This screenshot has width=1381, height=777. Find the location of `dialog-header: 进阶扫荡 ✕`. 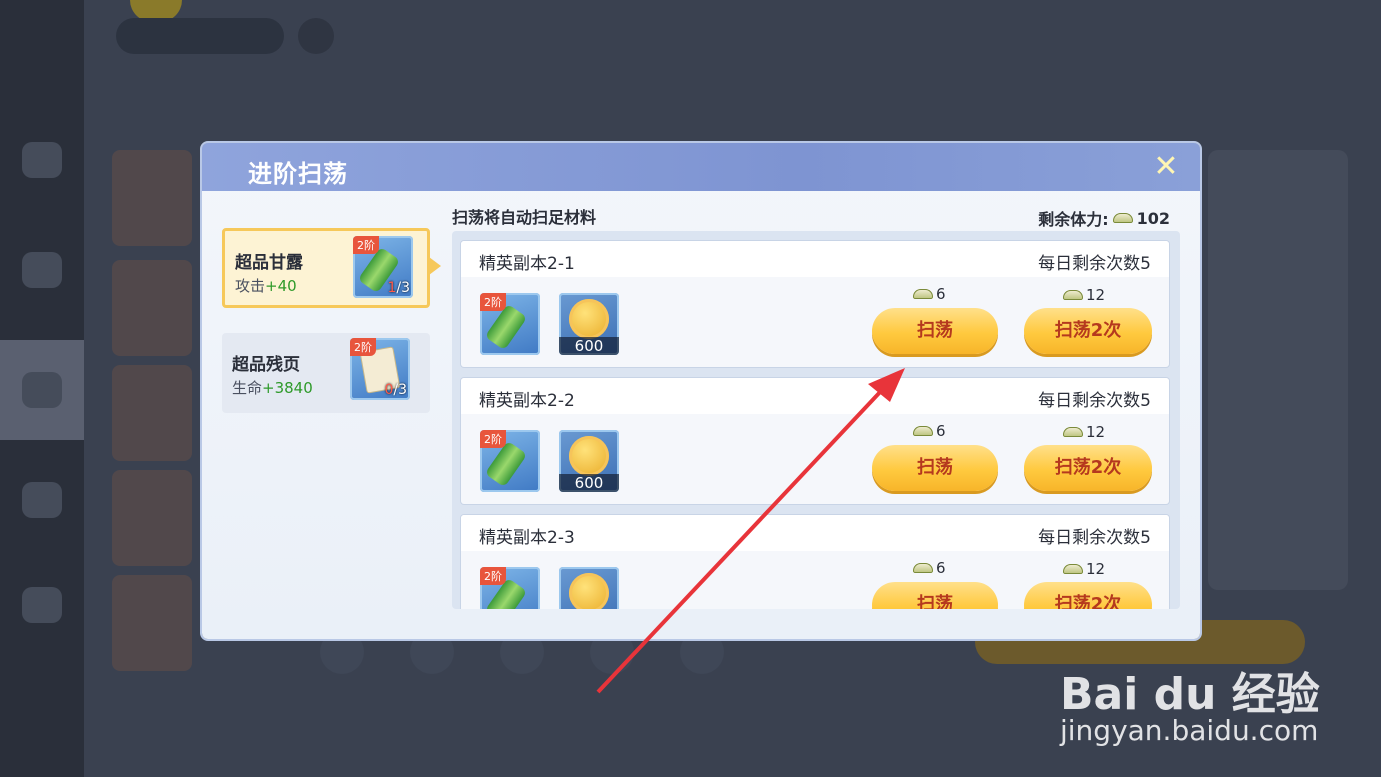

dialog-header: 进阶扫荡 ✕ is located at coordinates (701, 167).